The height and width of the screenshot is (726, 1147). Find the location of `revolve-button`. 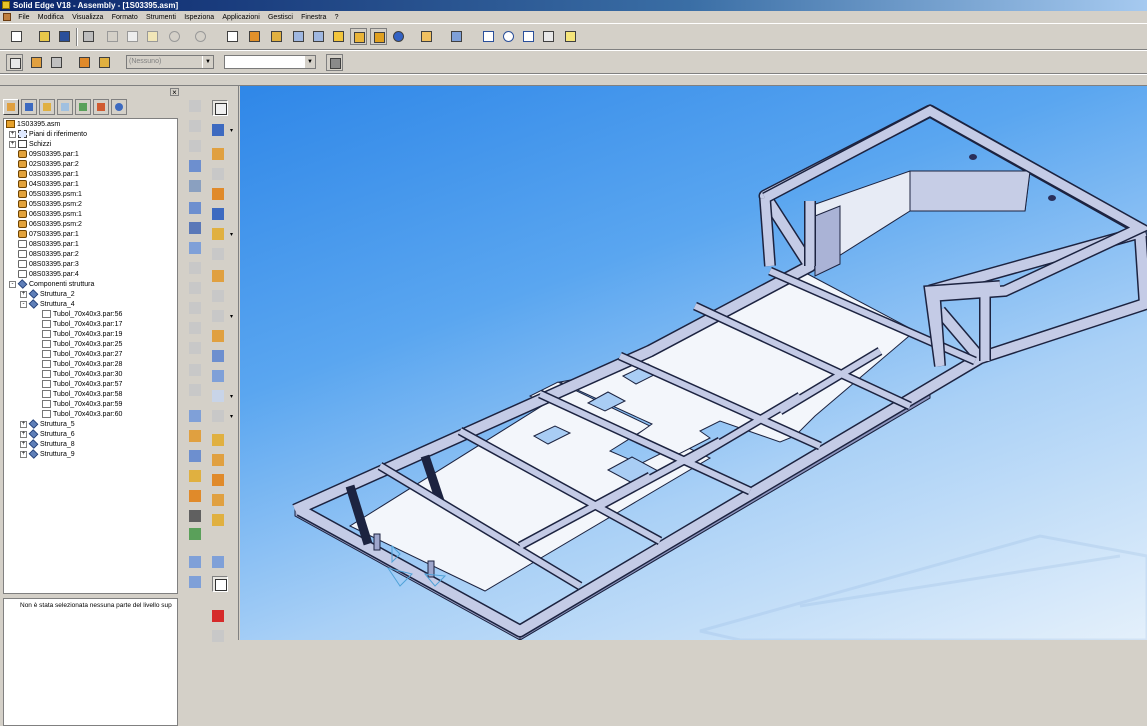

revolve-button is located at coordinates (195, 126).